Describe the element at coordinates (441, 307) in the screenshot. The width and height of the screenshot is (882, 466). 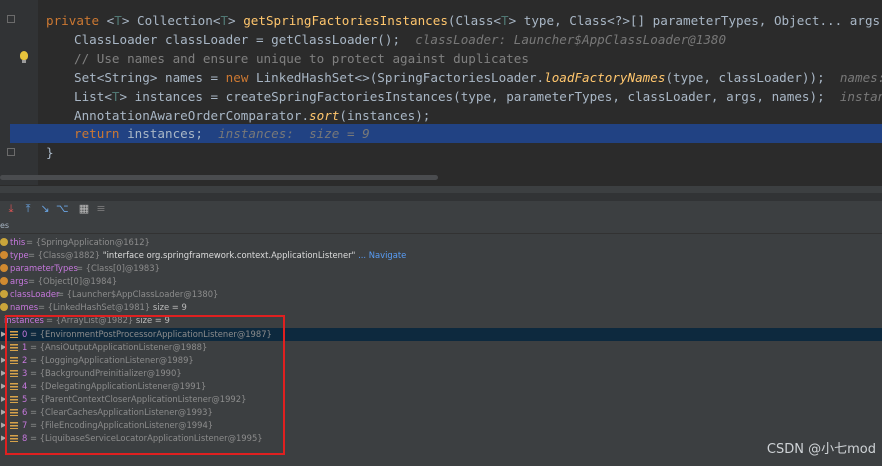
I see `variable-row: names = {LinkedHashSet@1981} size = 9` at that location.